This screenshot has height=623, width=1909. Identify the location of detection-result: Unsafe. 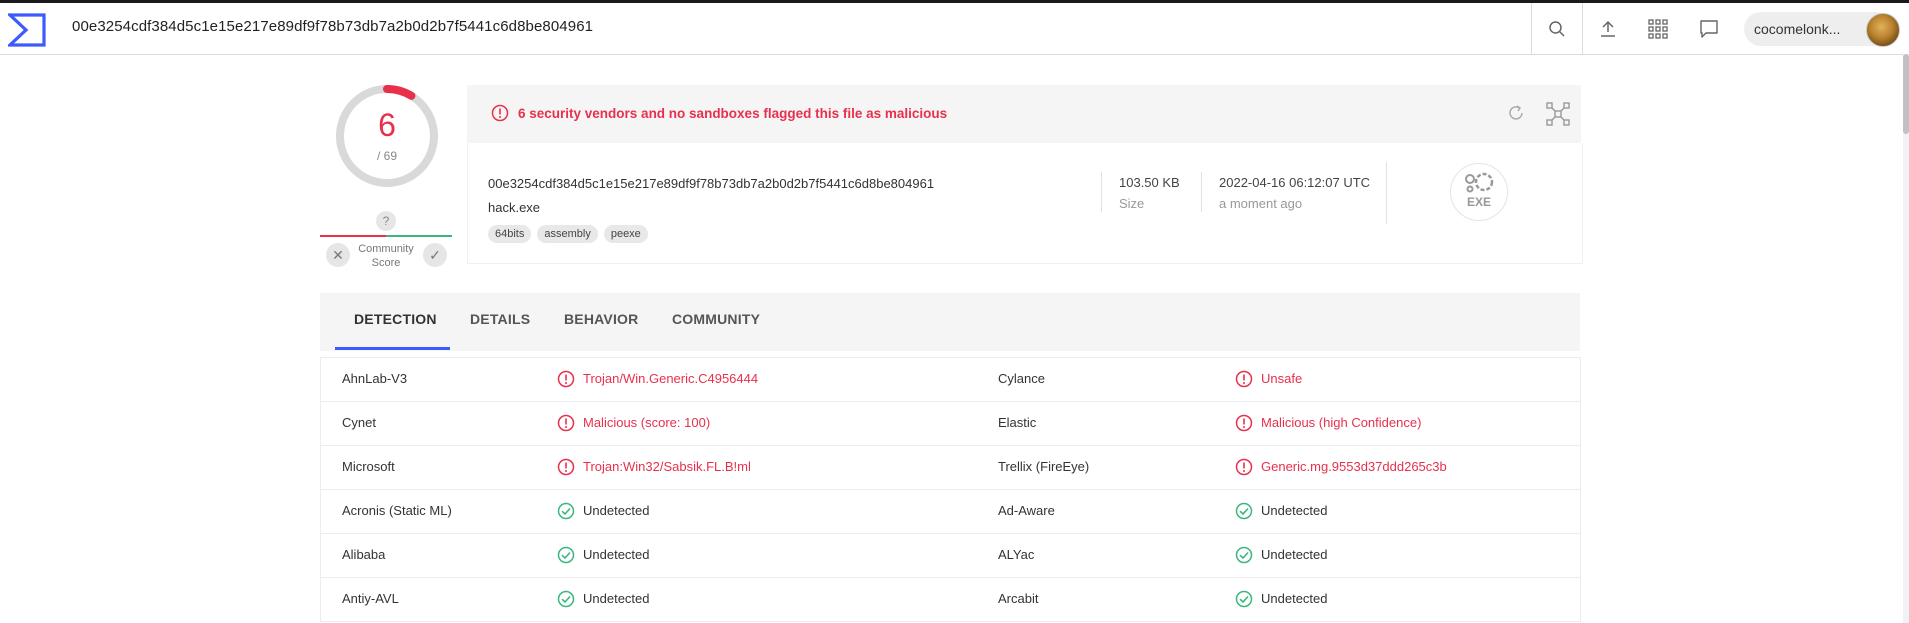
(1282, 378).